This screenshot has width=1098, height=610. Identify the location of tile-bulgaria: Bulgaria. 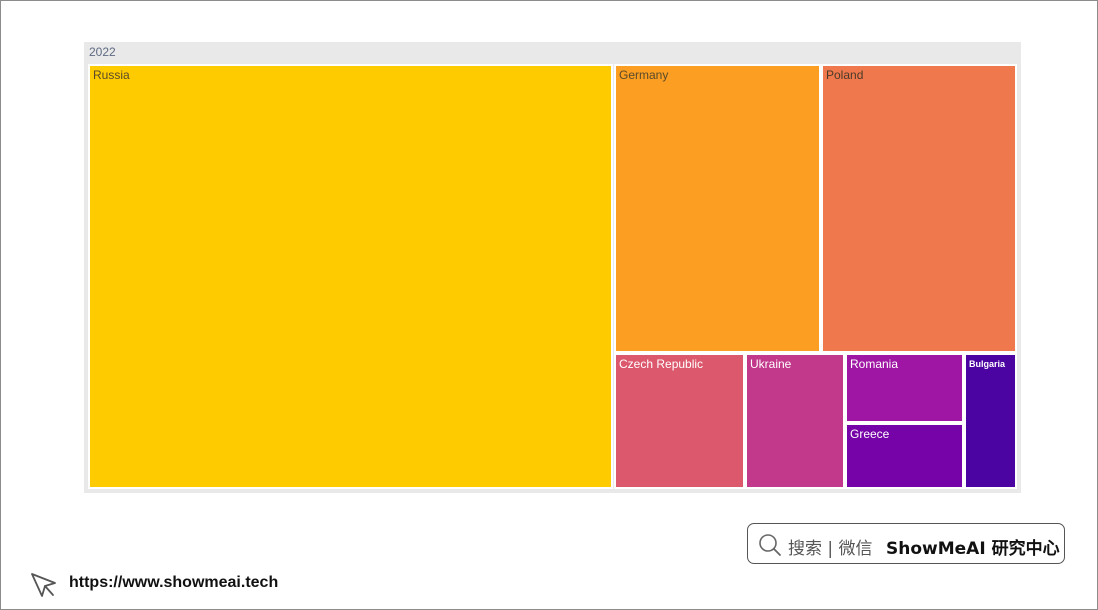
(990, 421).